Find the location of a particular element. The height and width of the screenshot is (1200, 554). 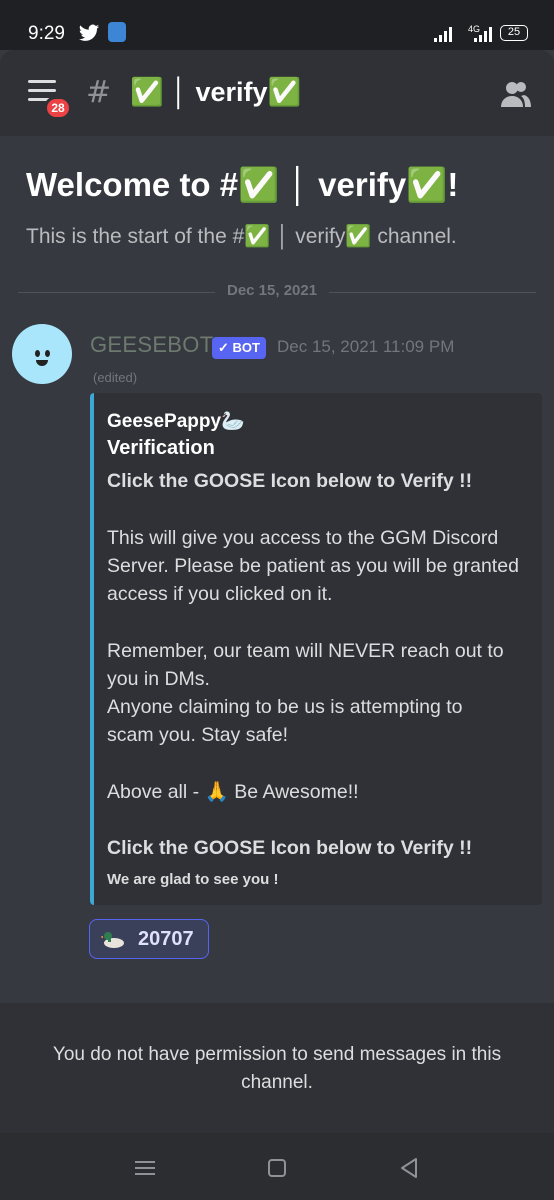

reaction-count: 20707 is located at coordinates (166, 939).